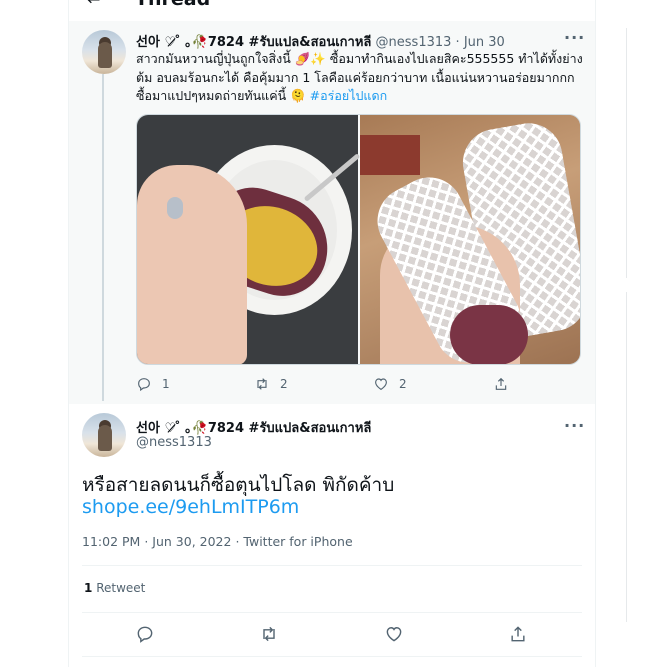 The height and width of the screenshot is (667, 667). I want to click on tweet-author-handle-line: @ness1313, so click(174, 442).